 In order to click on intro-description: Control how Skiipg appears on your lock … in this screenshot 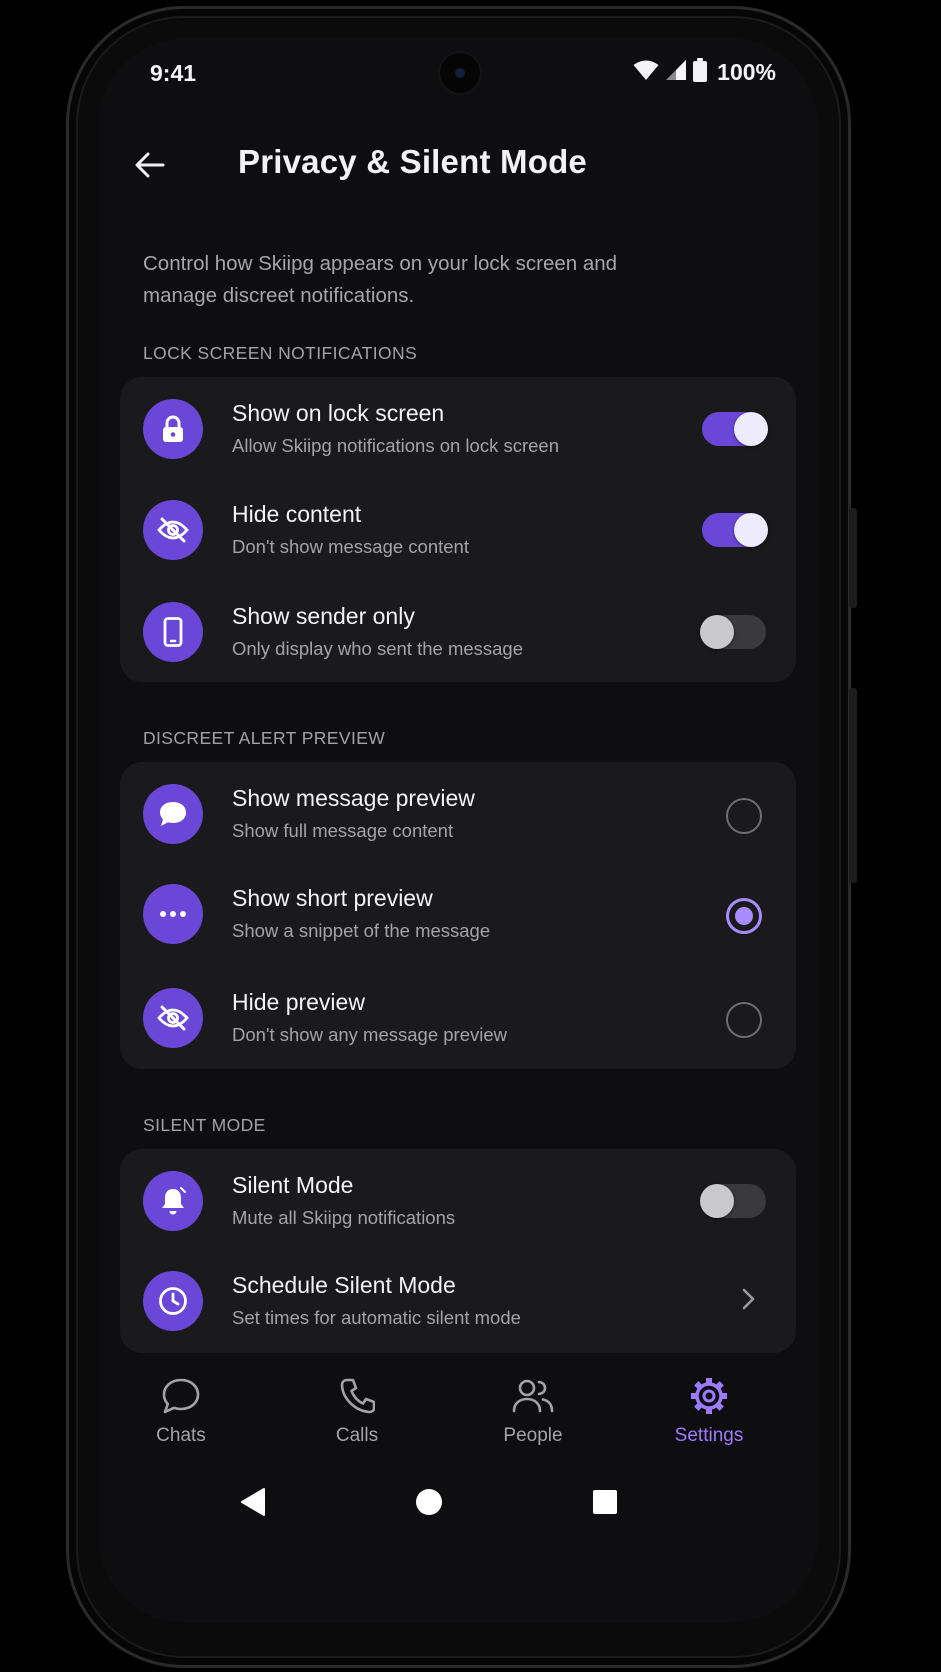, I will do `click(380, 279)`.